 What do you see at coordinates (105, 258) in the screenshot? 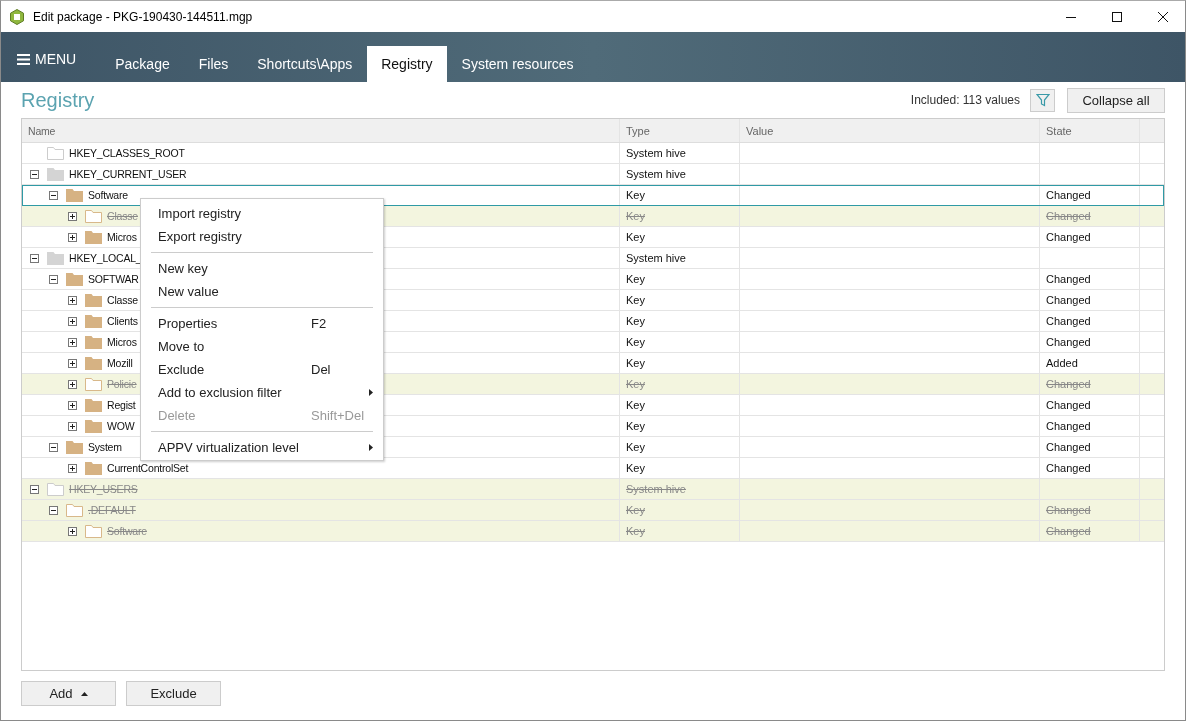
I see `key-name: HKEY_LOCAL_` at bounding box center [105, 258].